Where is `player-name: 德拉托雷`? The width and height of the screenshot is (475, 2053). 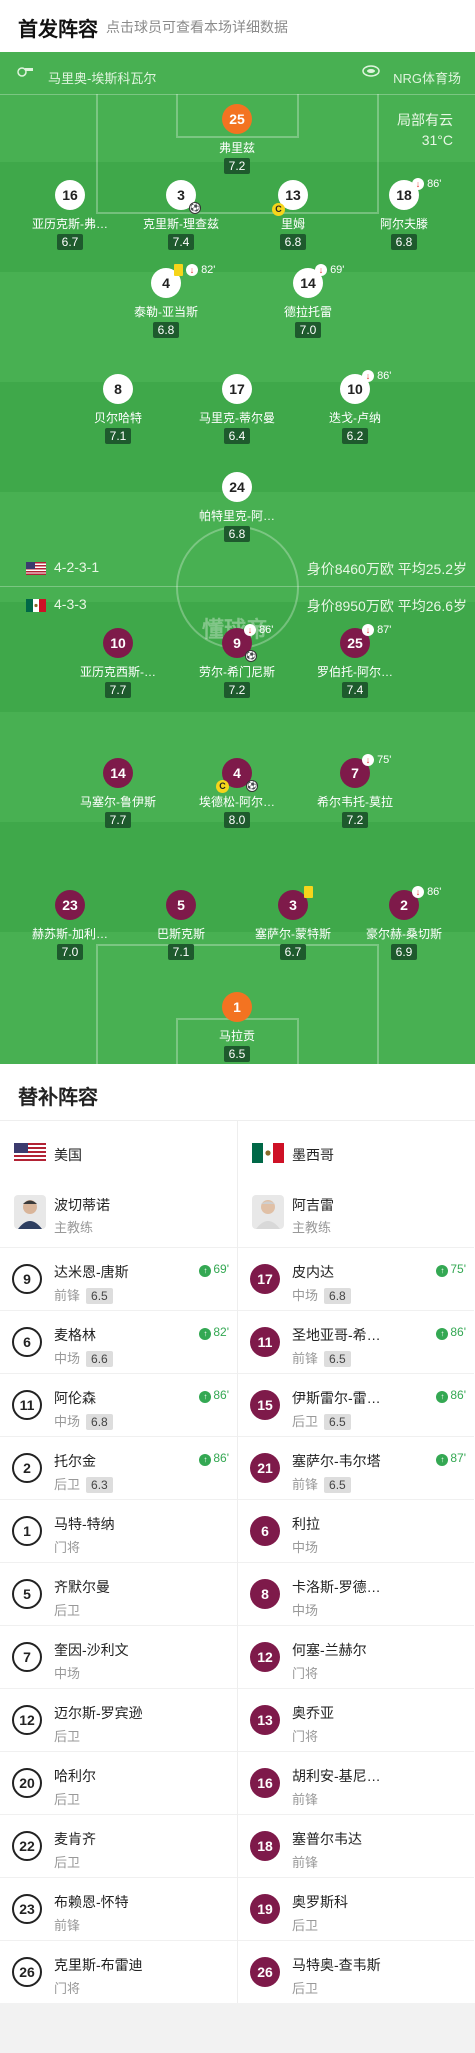 player-name: 德拉托雷 is located at coordinates (307, 312).